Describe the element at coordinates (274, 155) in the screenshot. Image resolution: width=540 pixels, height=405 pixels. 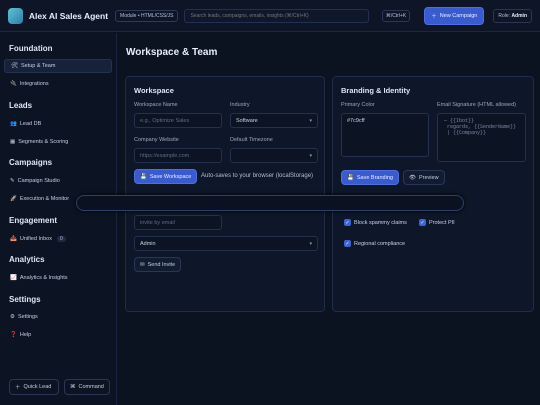
I see `timezone-select: ▾` at that location.